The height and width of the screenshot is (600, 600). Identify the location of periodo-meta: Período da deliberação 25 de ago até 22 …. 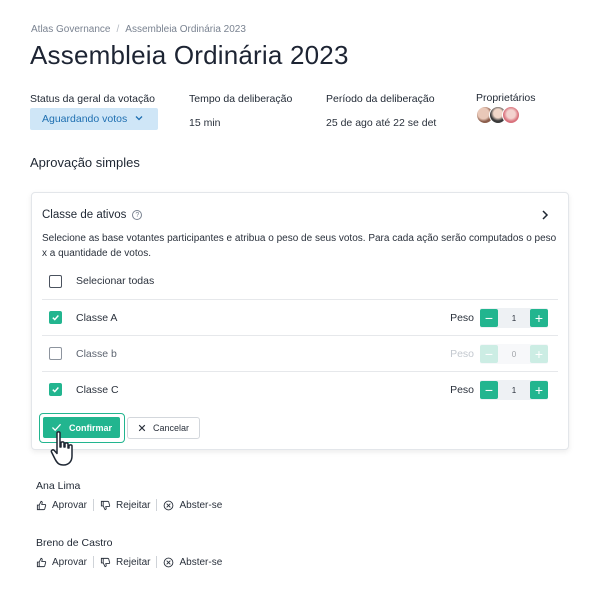
(381, 111).